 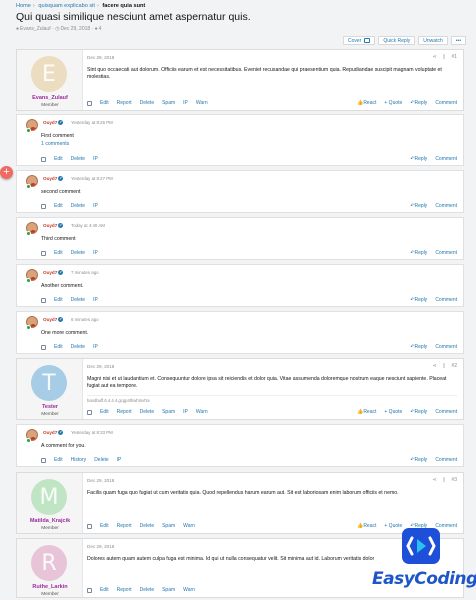 I want to click on comment-time: 6 minutes ago, so click(x=85, y=319).